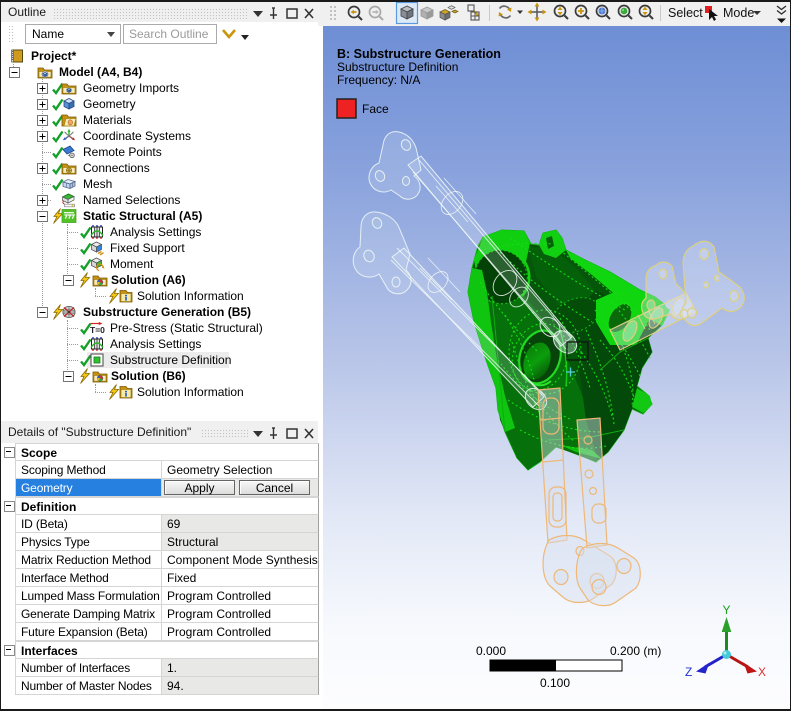  I want to click on svg-text: 0.100, so click(555, 683).